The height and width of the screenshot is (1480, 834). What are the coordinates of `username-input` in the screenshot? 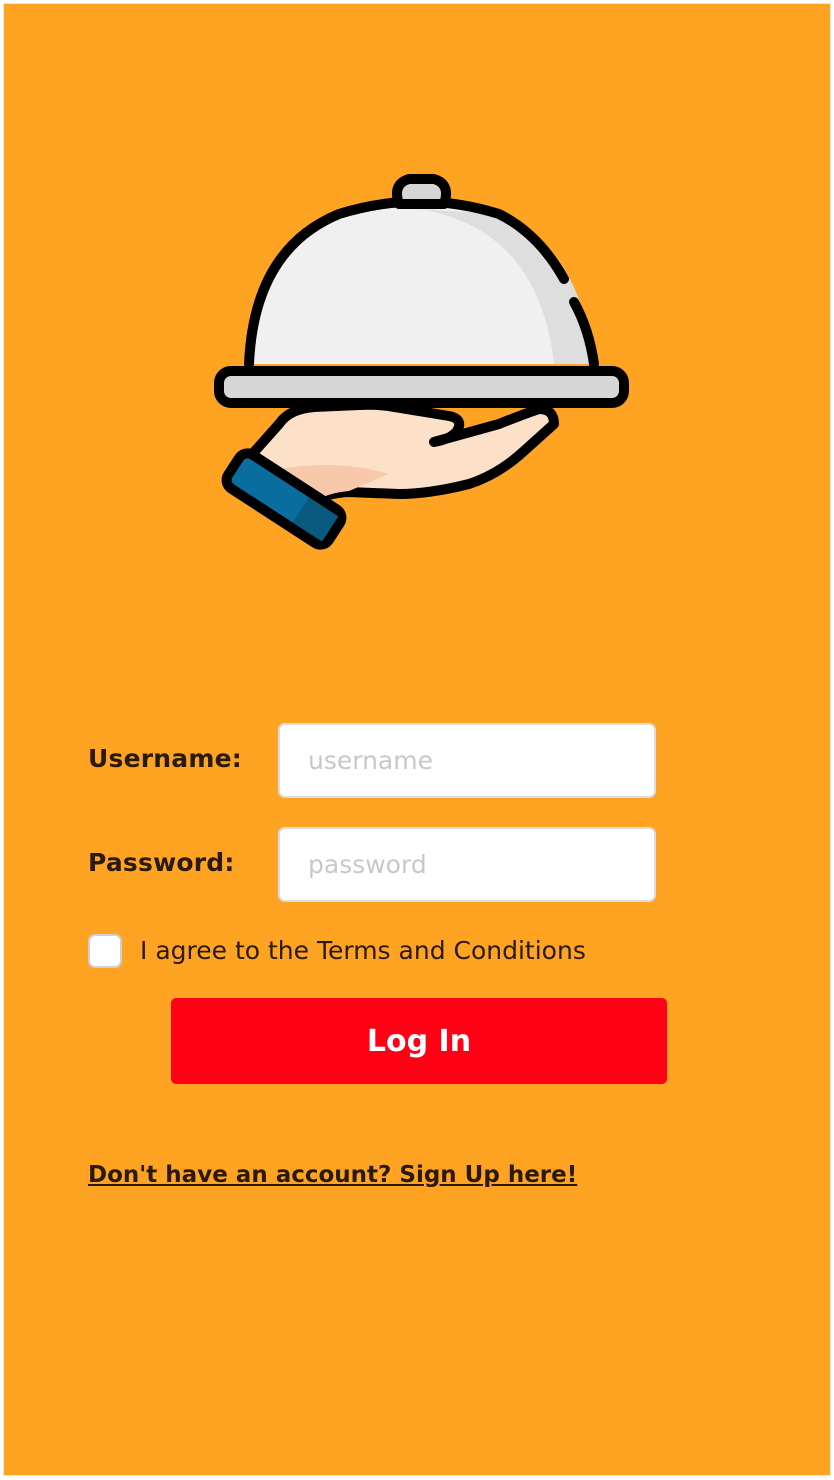 It's located at (467, 760).